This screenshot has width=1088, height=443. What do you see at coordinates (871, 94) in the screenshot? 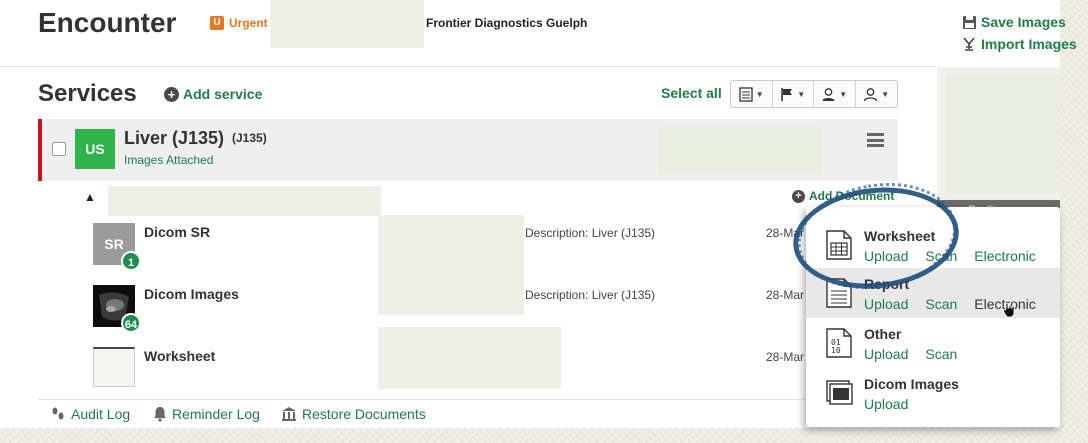
I see `user-icon` at bounding box center [871, 94].